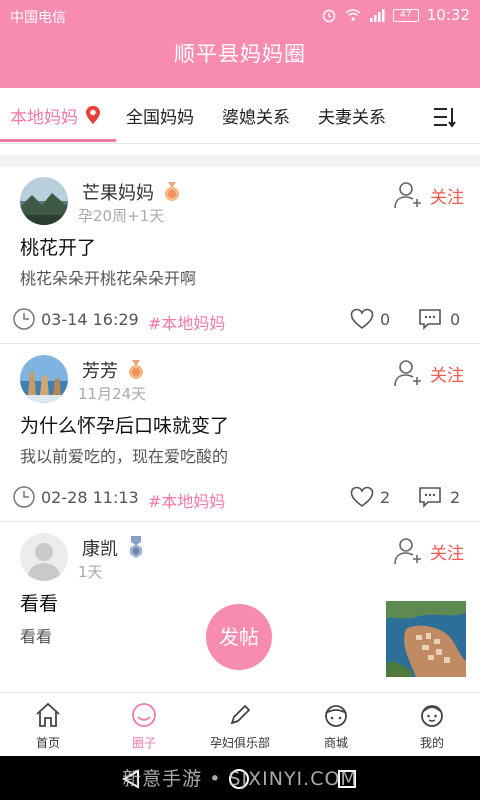 This screenshot has height=800, width=480. I want to click on bottom-navigation: 首页 圈子 孕妇俱乐部 商城 我的, so click(240, 724).